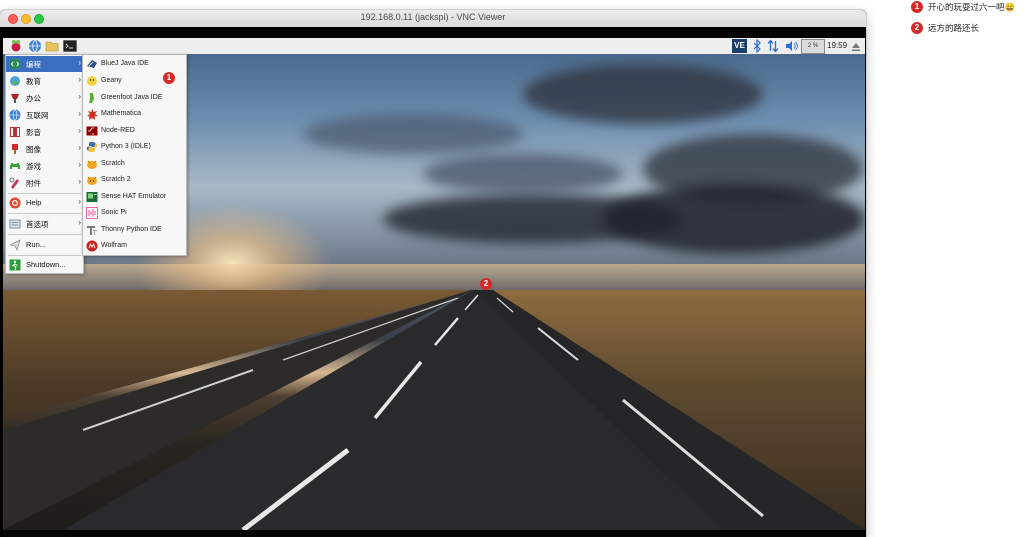  What do you see at coordinates (134, 164) in the screenshot?
I see `submenu-item-scratch: Scratch` at bounding box center [134, 164].